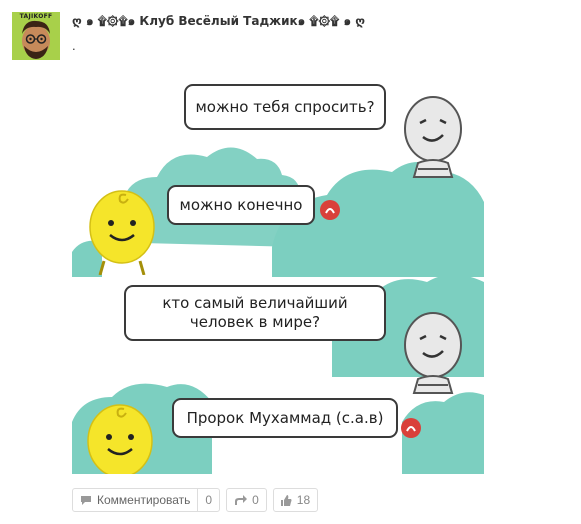  I want to click on speech-bubble-answer: можно конечно, so click(241, 205).